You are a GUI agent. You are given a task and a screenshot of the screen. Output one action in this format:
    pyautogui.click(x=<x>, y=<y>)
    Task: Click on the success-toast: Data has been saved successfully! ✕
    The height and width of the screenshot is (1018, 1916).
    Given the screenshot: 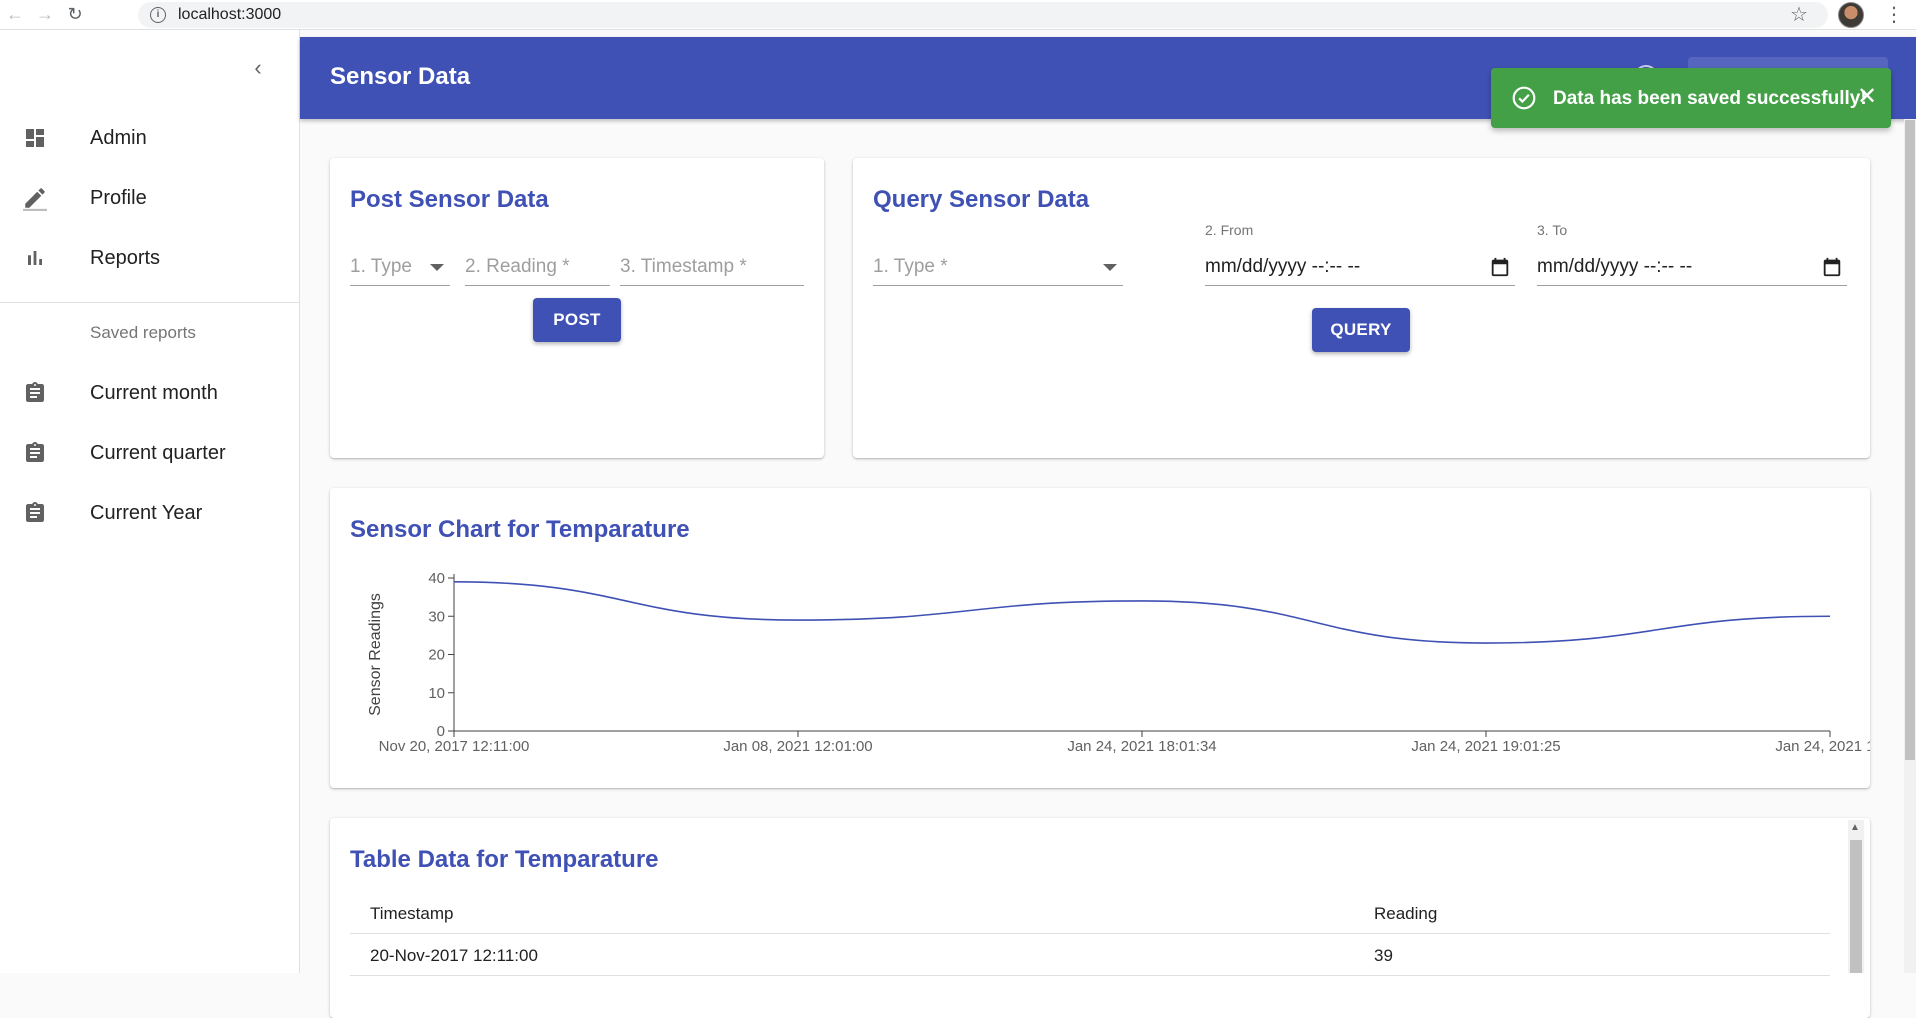 What is the action you would take?
    pyautogui.click(x=1691, y=98)
    